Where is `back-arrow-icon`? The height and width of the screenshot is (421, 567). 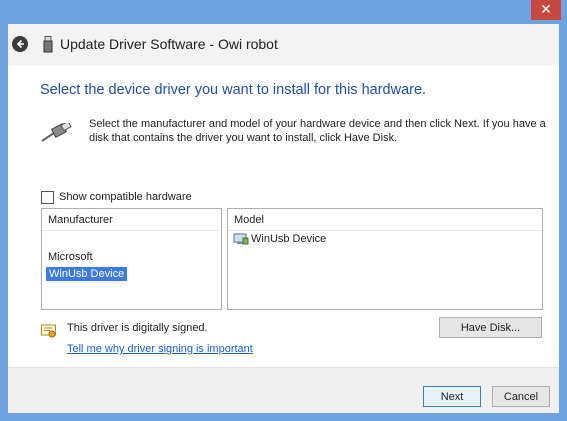 back-arrow-icon is located at coordinates (20, 44).